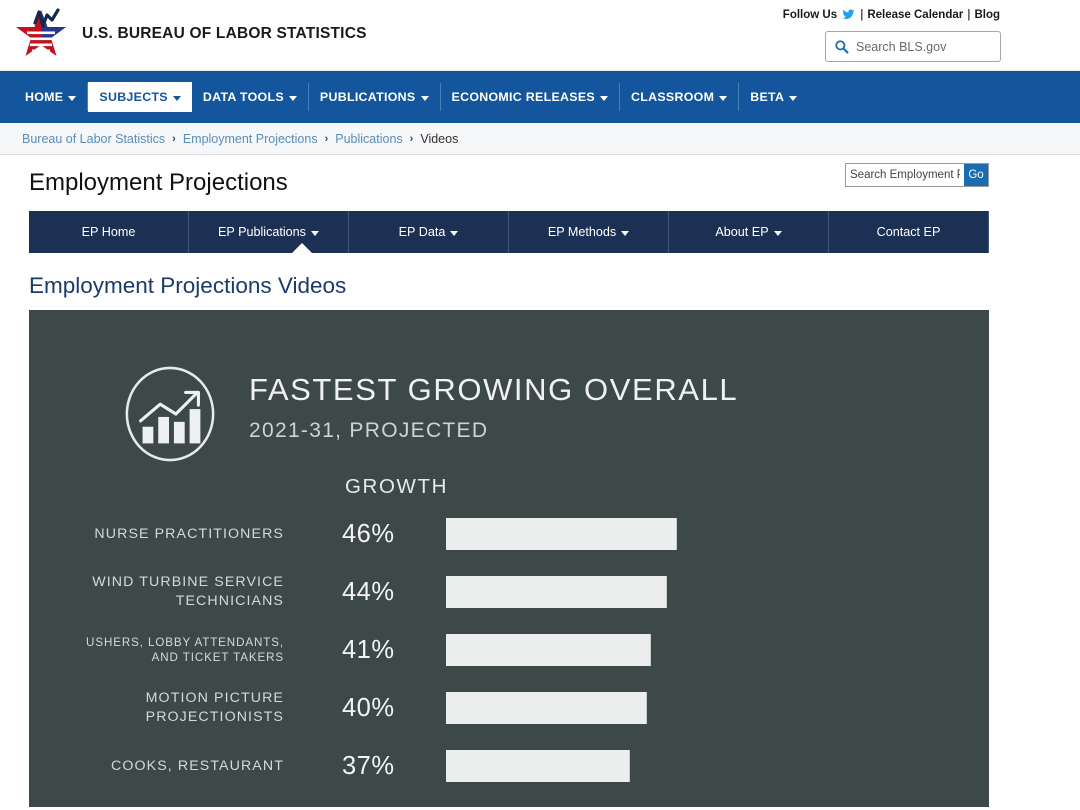 Image resolution: width=1080 pixels, height=810 pixels. What do you see at coordinates (680, 97) in the screenshot?
I see `nav-item-classroom: CLASSROOM` at bounding box center [680, 97].